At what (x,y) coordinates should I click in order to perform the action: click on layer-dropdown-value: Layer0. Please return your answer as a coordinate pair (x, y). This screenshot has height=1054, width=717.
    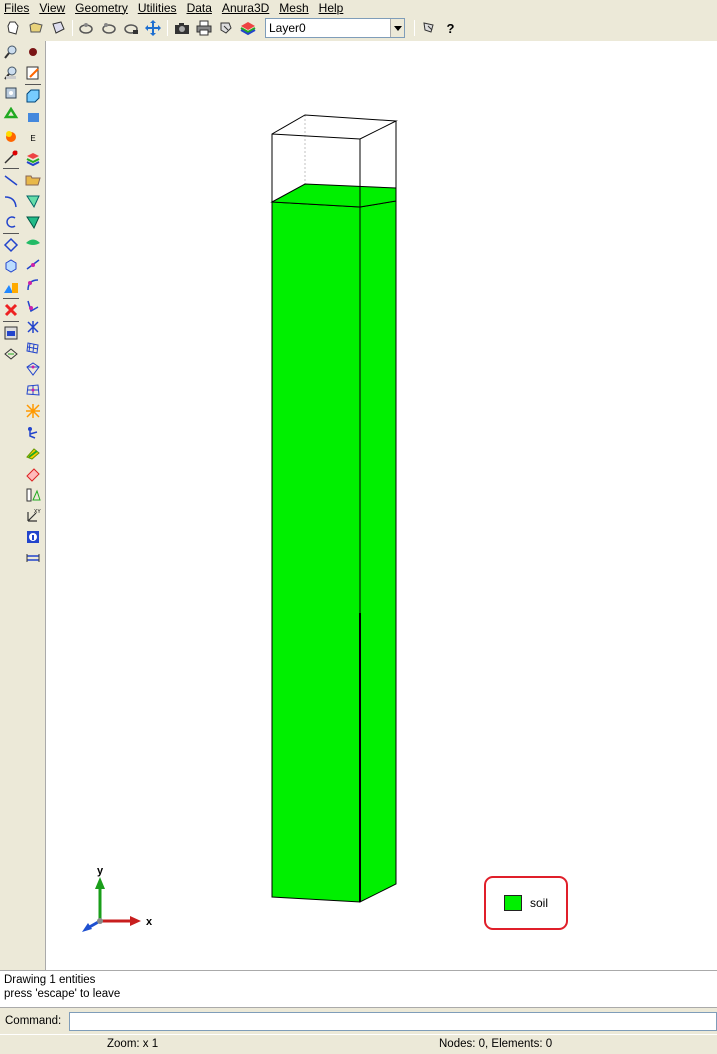
    Looking at the image, I should click on (287, 28).